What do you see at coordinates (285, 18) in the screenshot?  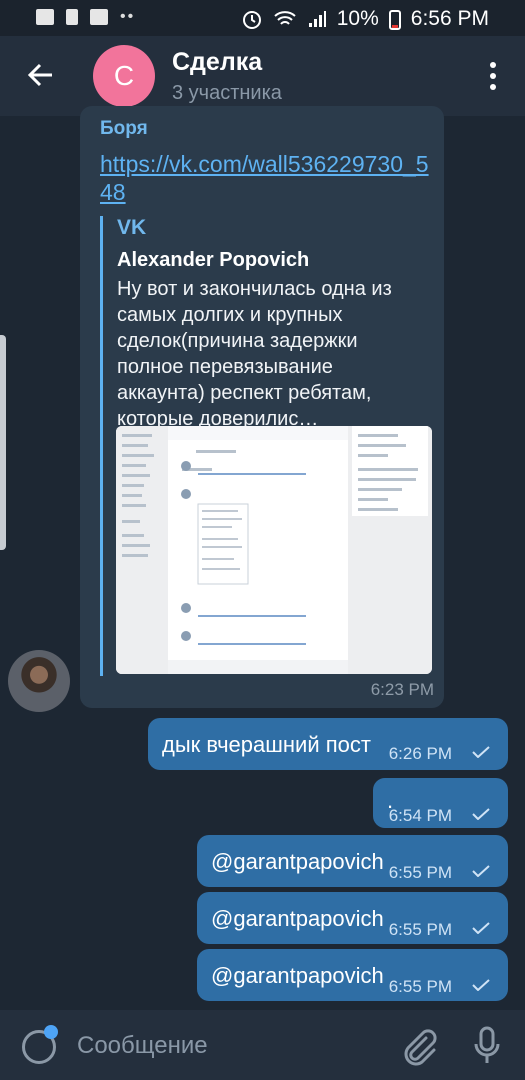 I see `wifi-icon` at bounding box center [285, 18].